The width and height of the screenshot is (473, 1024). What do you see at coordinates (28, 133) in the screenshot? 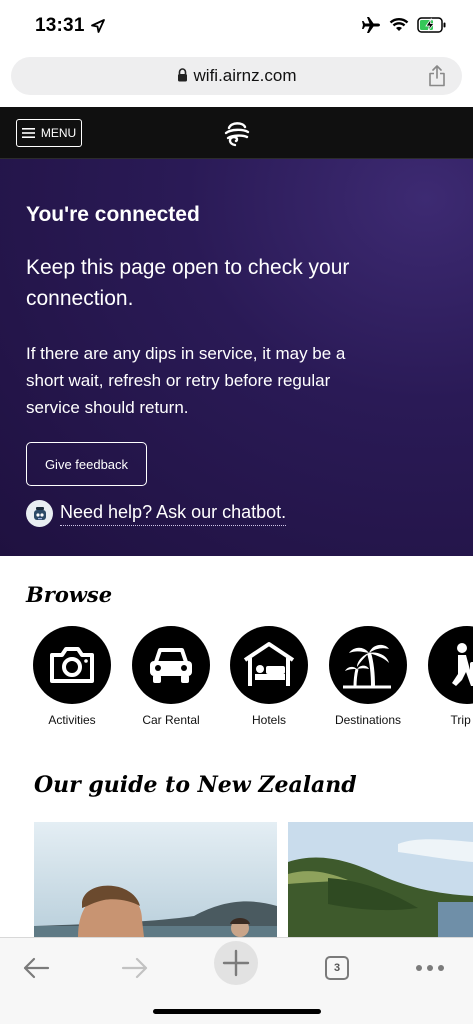
I see `hamburger-icon` at bounding box center [28, 133].